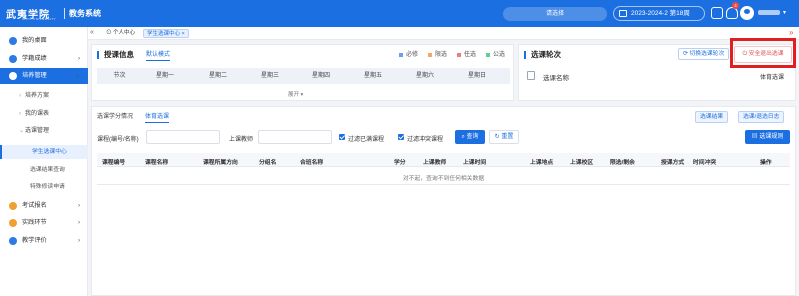 The height and width of the screenshot is (296, 799). Describe the element at coordinates (408, 55) in the screenshot. I see `legend-required: 必修` at that location.